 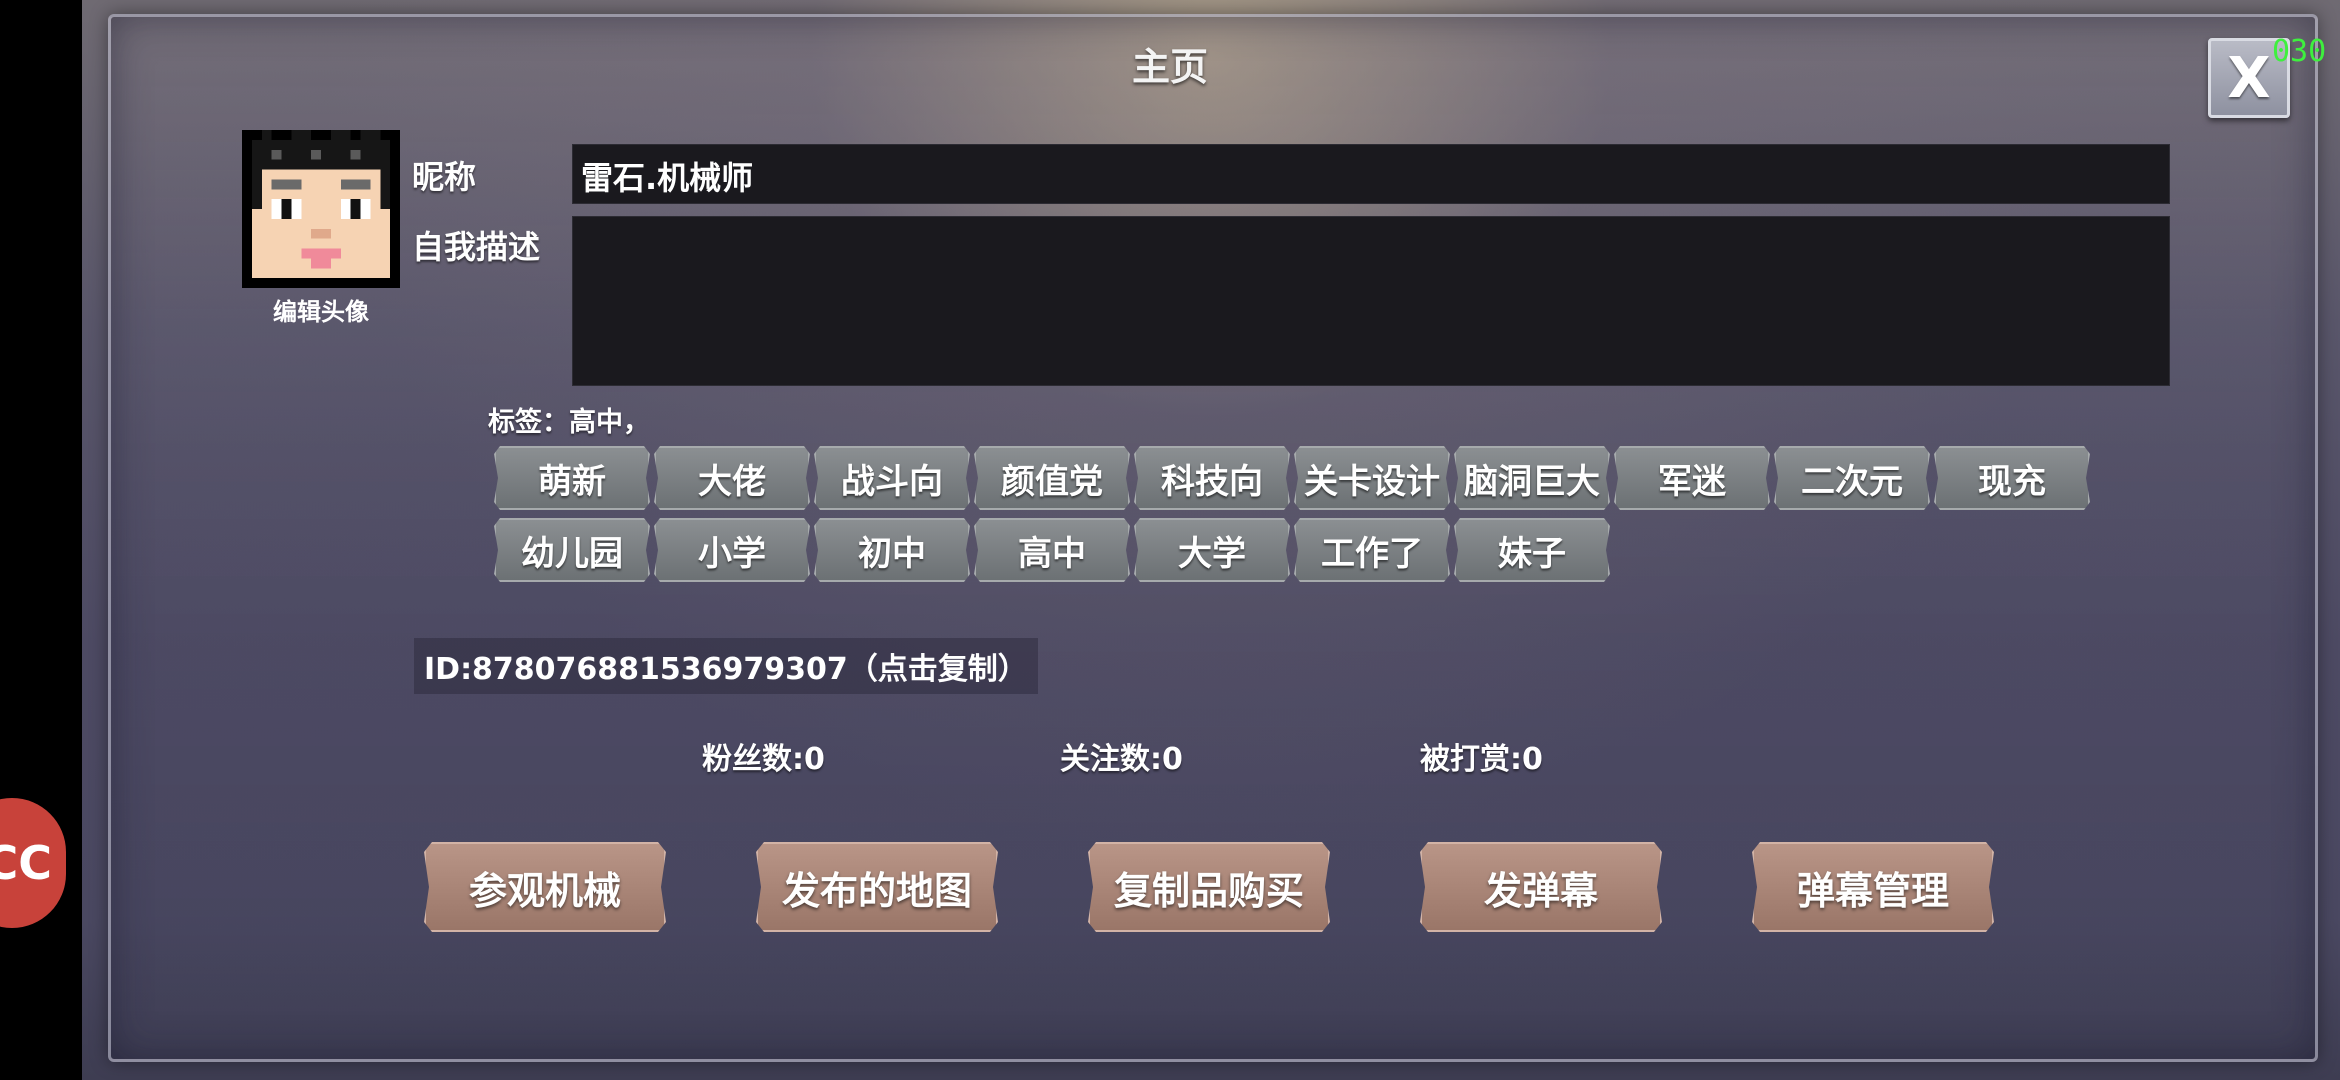 I want to click on buy-replica-button: 复制品购买, so click(x=1209, y=887).